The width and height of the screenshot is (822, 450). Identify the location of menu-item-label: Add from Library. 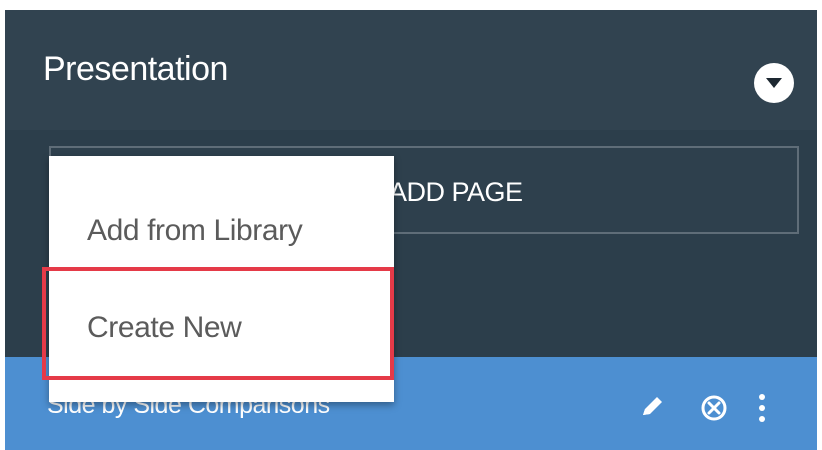
(195, 230).